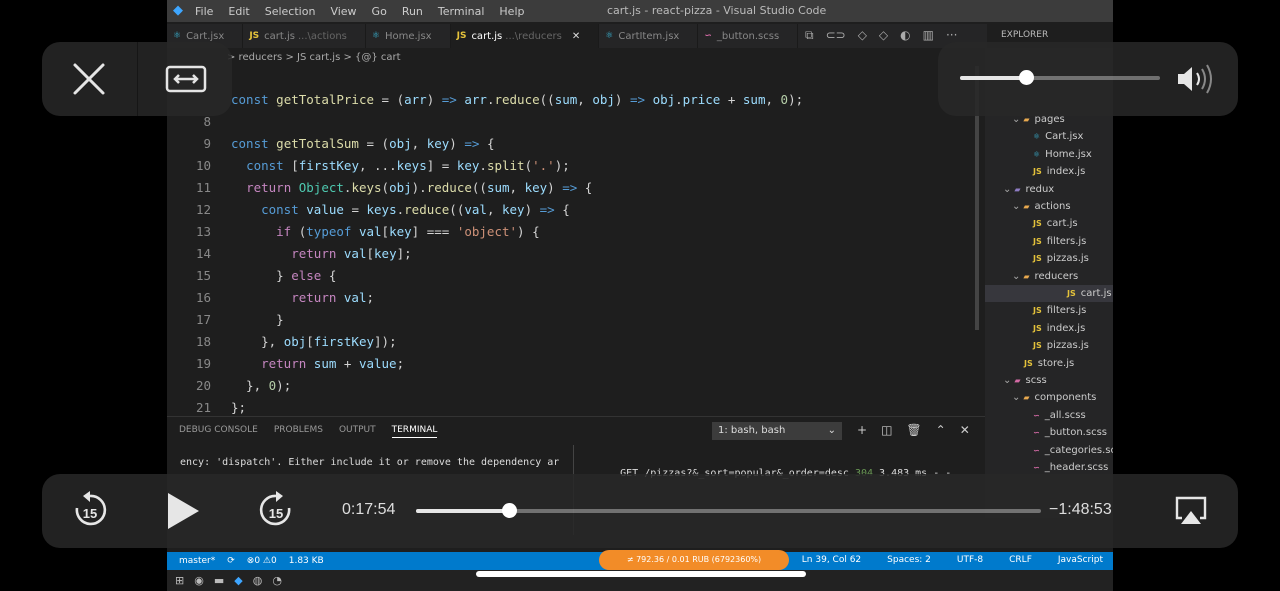 This screenshot has width=1280, height=591. Describe the element at coordinates (1016, 380) in the screenshot. I see `tree-item: ⌄ ▰ scss` at that location.